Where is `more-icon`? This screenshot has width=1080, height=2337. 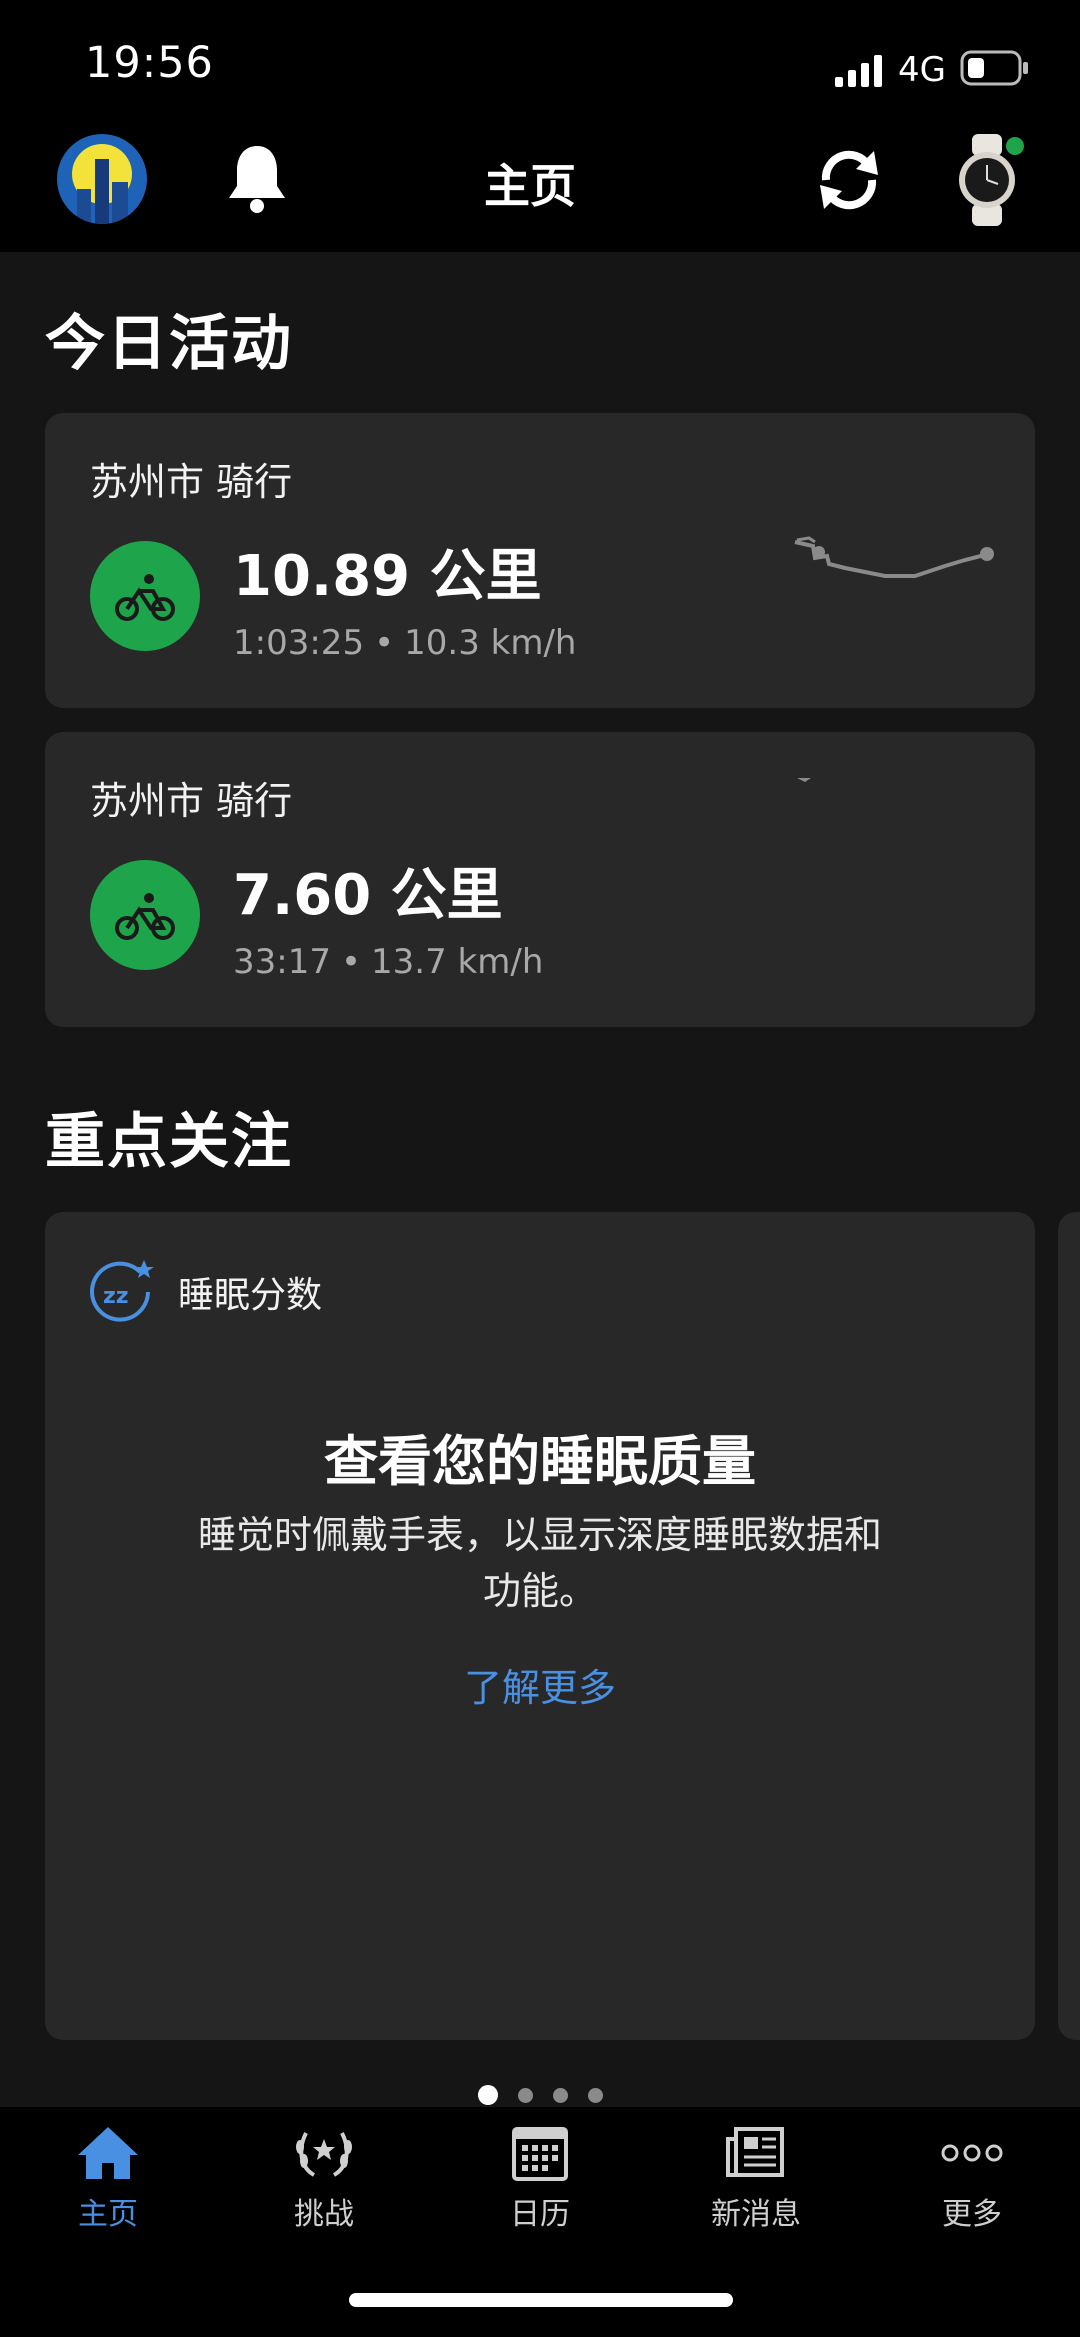 more-icon is located at coordinates (972, 2153).